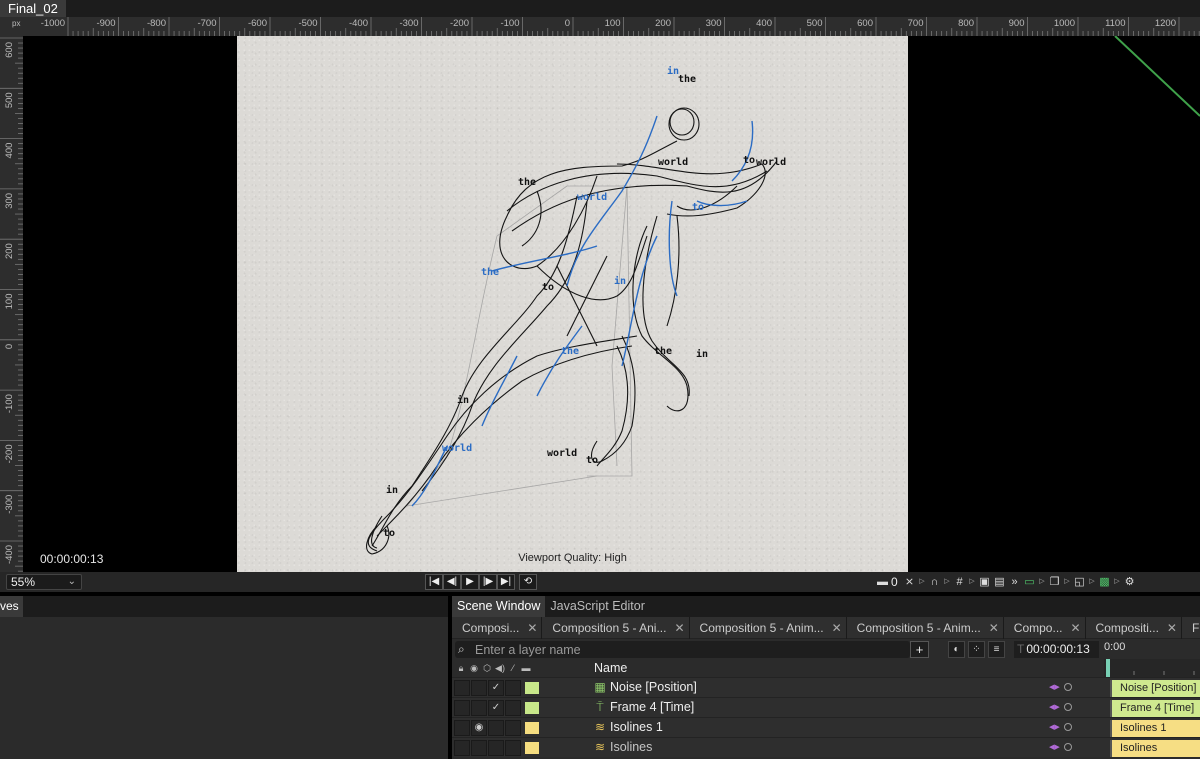 The image size is (1200, 759). I want to click on timeline-header, so click(1152, 668).